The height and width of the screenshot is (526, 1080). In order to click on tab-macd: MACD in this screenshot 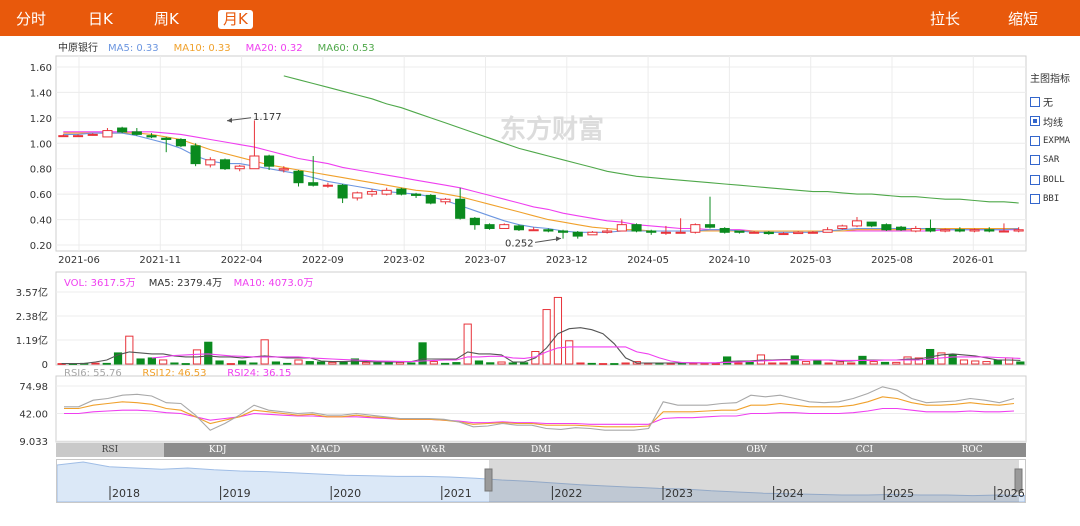, I will do `click(326, 450)`.